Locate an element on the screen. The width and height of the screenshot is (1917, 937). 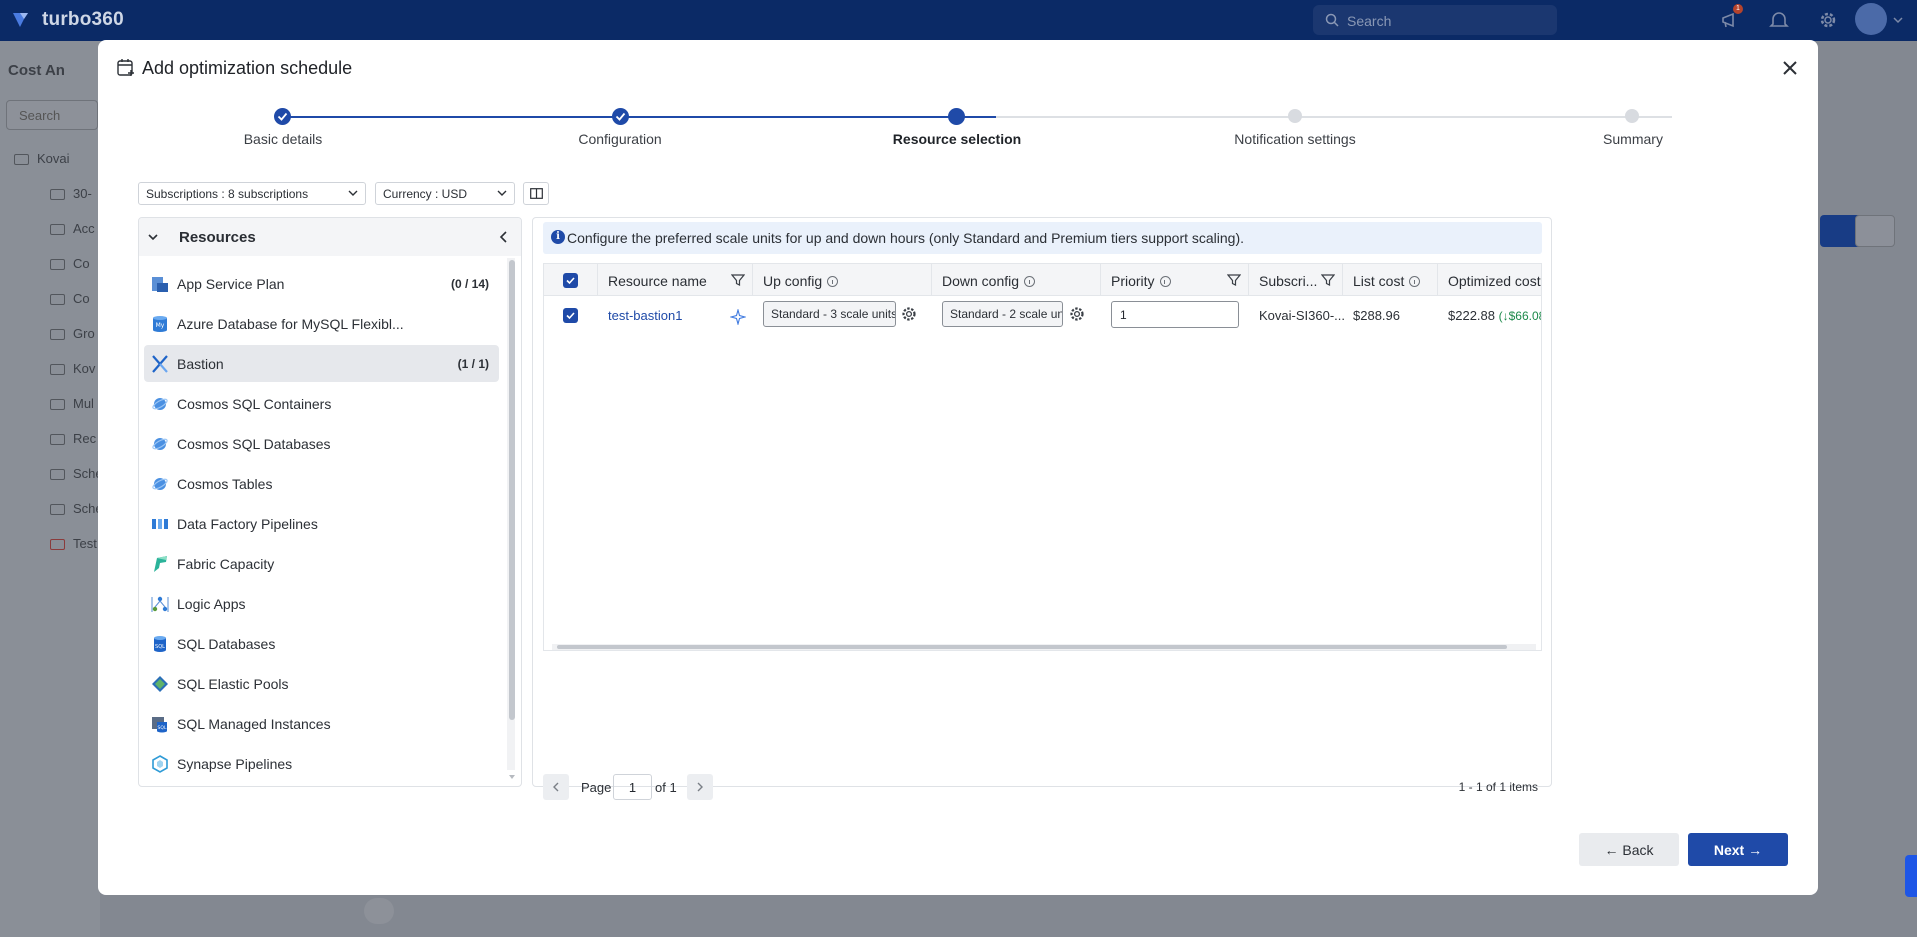
step-basic-details-dot is located at coordinates (282, 116).